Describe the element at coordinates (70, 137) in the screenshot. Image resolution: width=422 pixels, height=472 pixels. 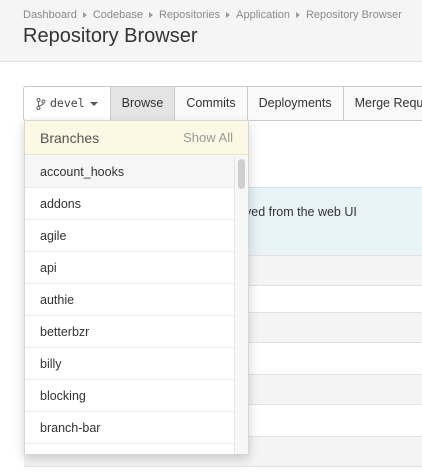
I see `branch-dropdown-title: Branches` at that location.